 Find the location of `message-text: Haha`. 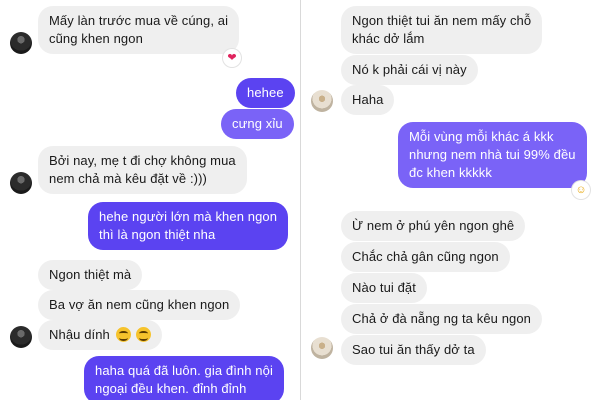

message-text: Haha is located at coordinates (368, 99).